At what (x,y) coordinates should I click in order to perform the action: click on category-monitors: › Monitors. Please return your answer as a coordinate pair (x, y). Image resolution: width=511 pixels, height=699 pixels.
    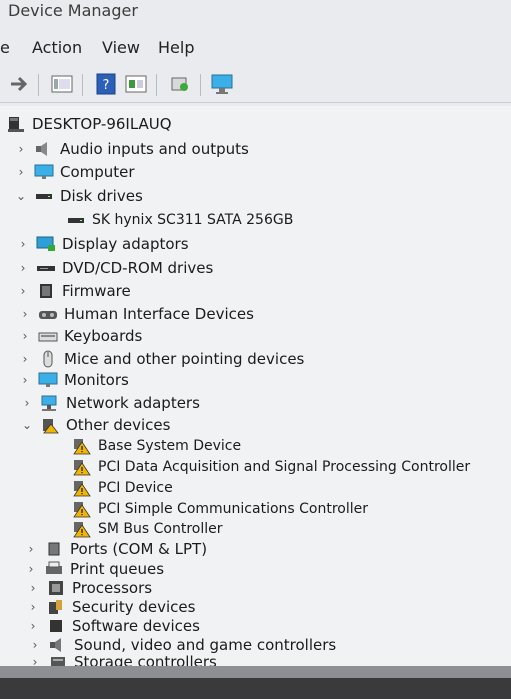
    Looking at the image, I should click on (76, 380).